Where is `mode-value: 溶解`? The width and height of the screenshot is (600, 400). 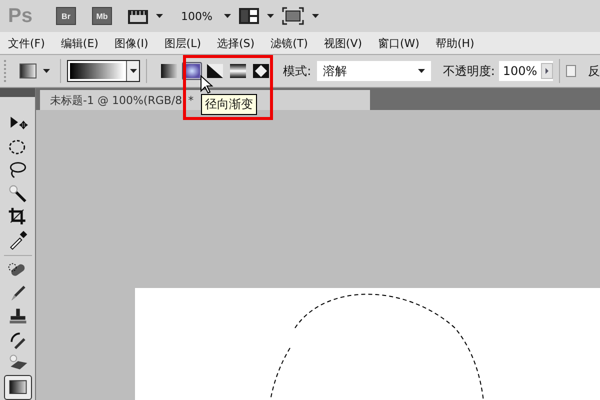 mode-value: 溶解 is located at coordinates (335, 71).